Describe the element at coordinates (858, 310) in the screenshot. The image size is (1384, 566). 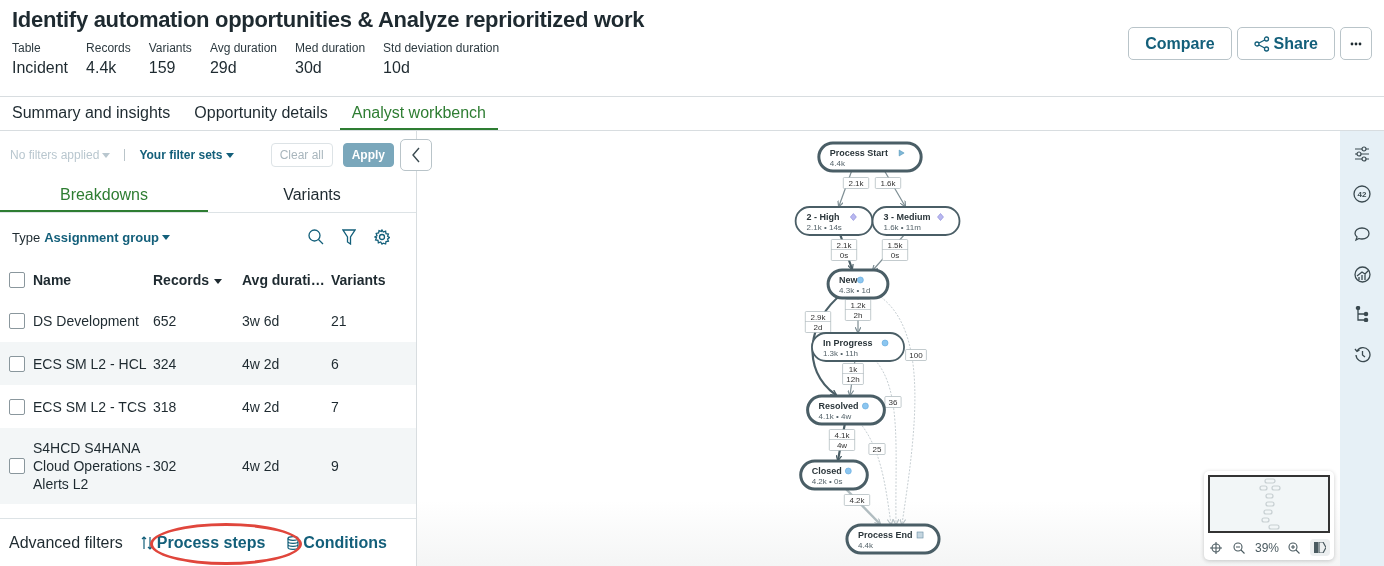
I see `edge-label: 1.2k 2h` at that location.